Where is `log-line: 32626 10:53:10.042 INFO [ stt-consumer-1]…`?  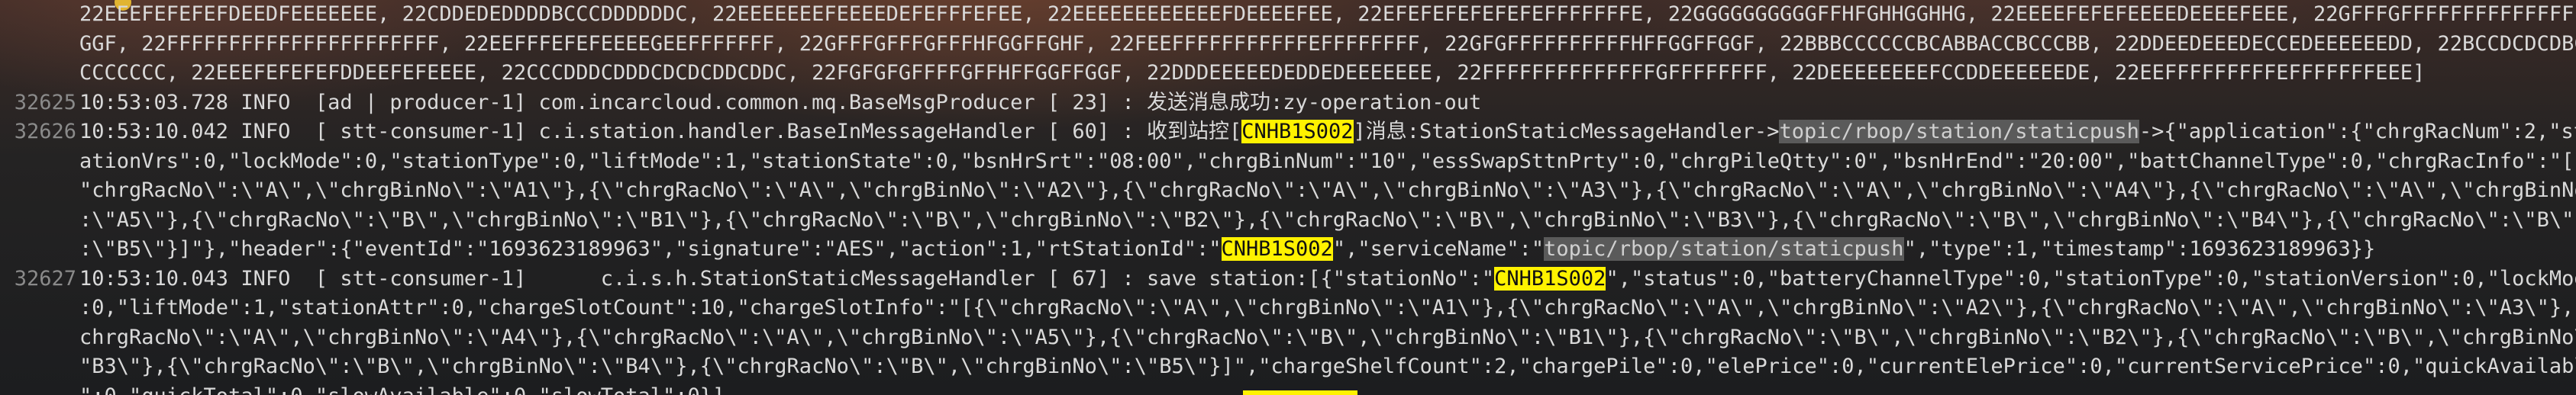
log-line: 32626 10:53:10.042 INFO [ stt-consumer-1]… is located at coordinates (1288, 132).